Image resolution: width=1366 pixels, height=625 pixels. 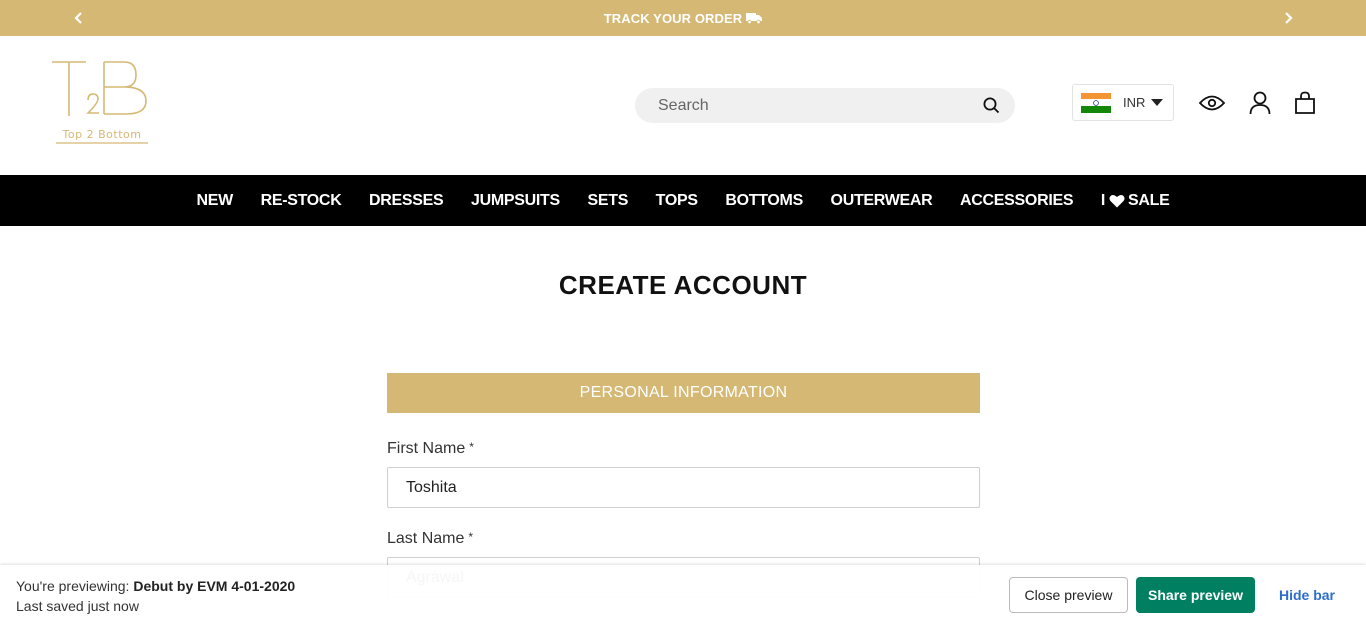 What do you see at coordinates (1068, 595) in the screenshot?
I see `close-preview-button: Close preview` at bounding box center [1068, 595].